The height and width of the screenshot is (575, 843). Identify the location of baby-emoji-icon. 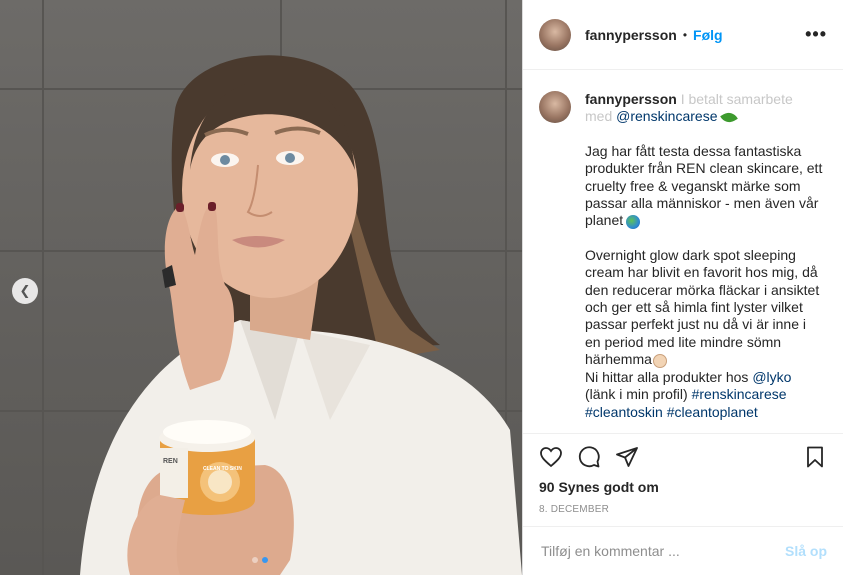
(659, 360).